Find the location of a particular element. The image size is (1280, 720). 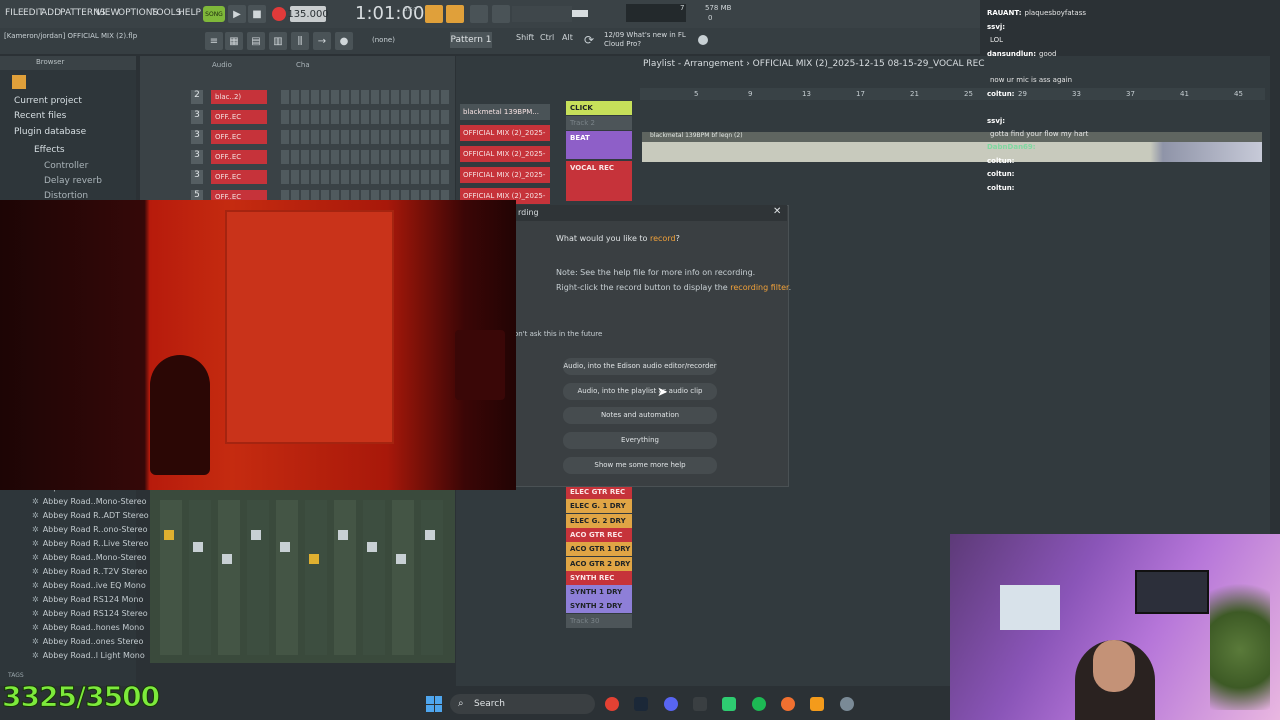

master-pitch-slider is located at coordinates (542, 14).